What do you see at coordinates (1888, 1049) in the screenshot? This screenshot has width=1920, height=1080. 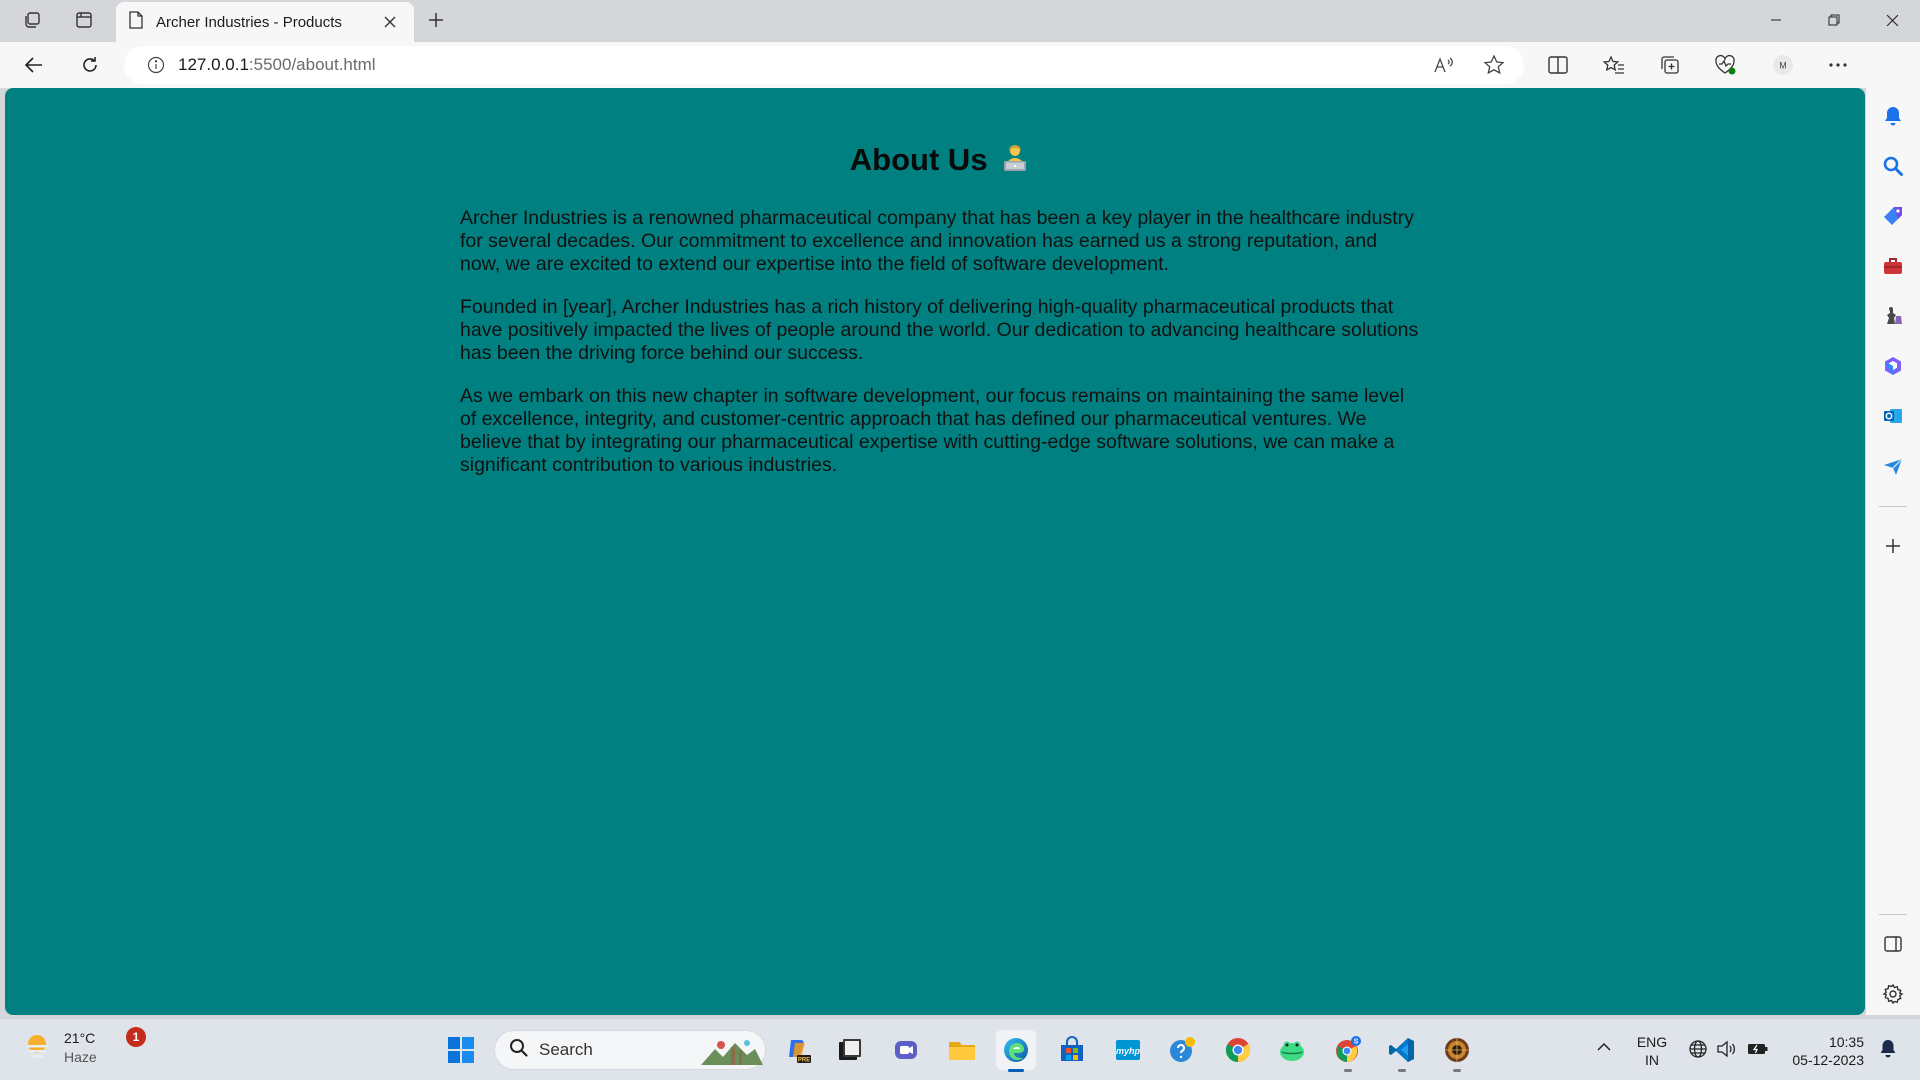 I see `notification-center-bell-icon` at bounding box center [1888, 1049].